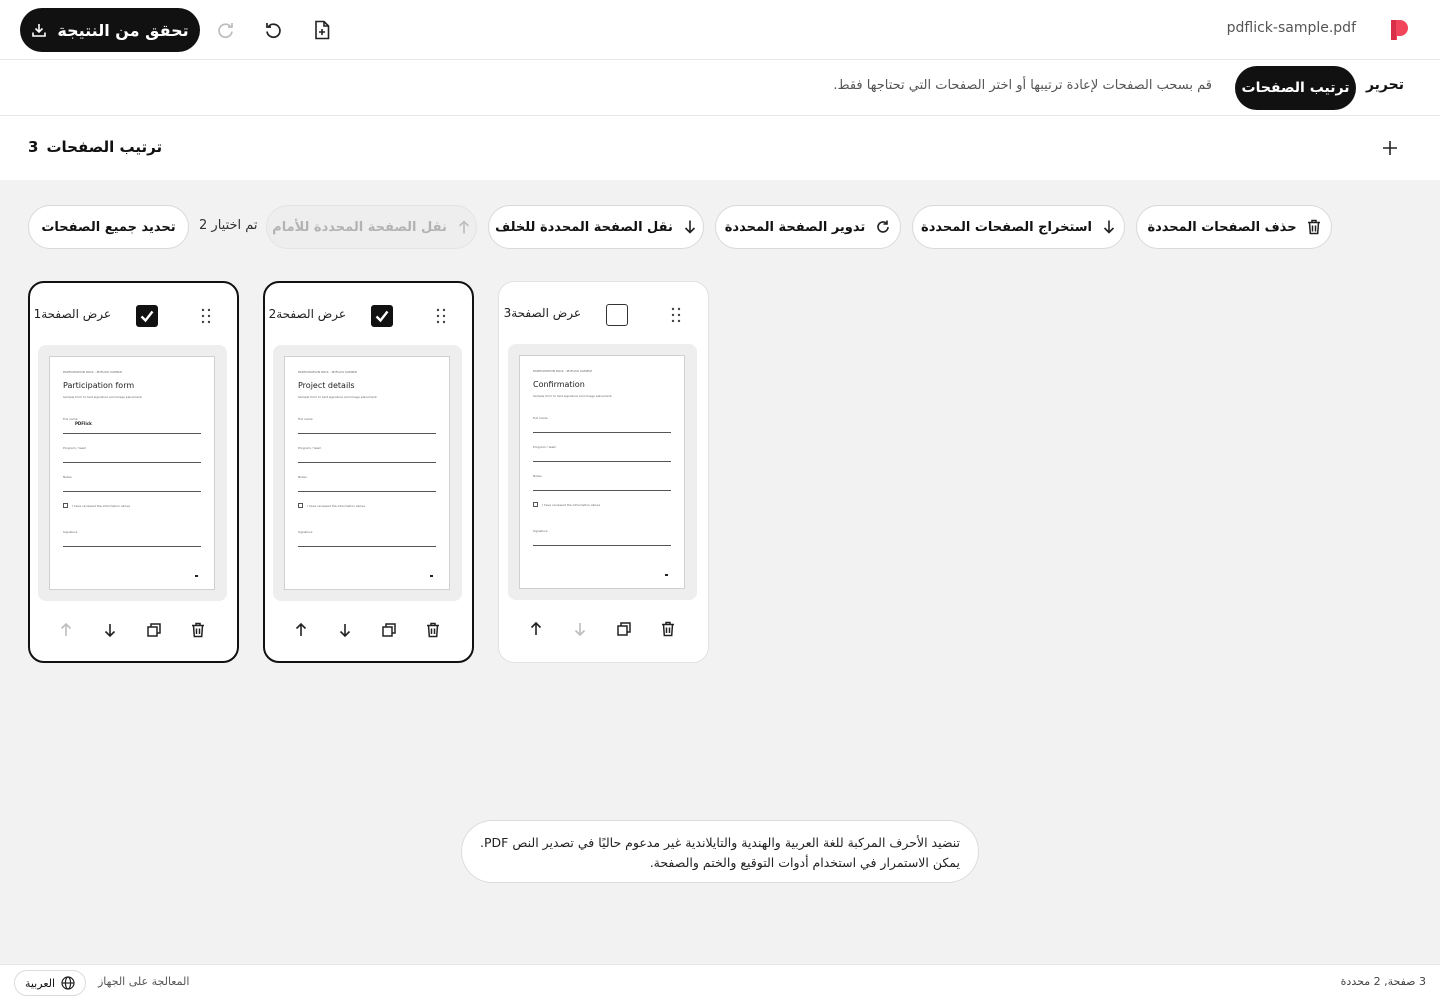 The image size is (1440, 1000). I want to click on globe-icon, so click(68, 983).